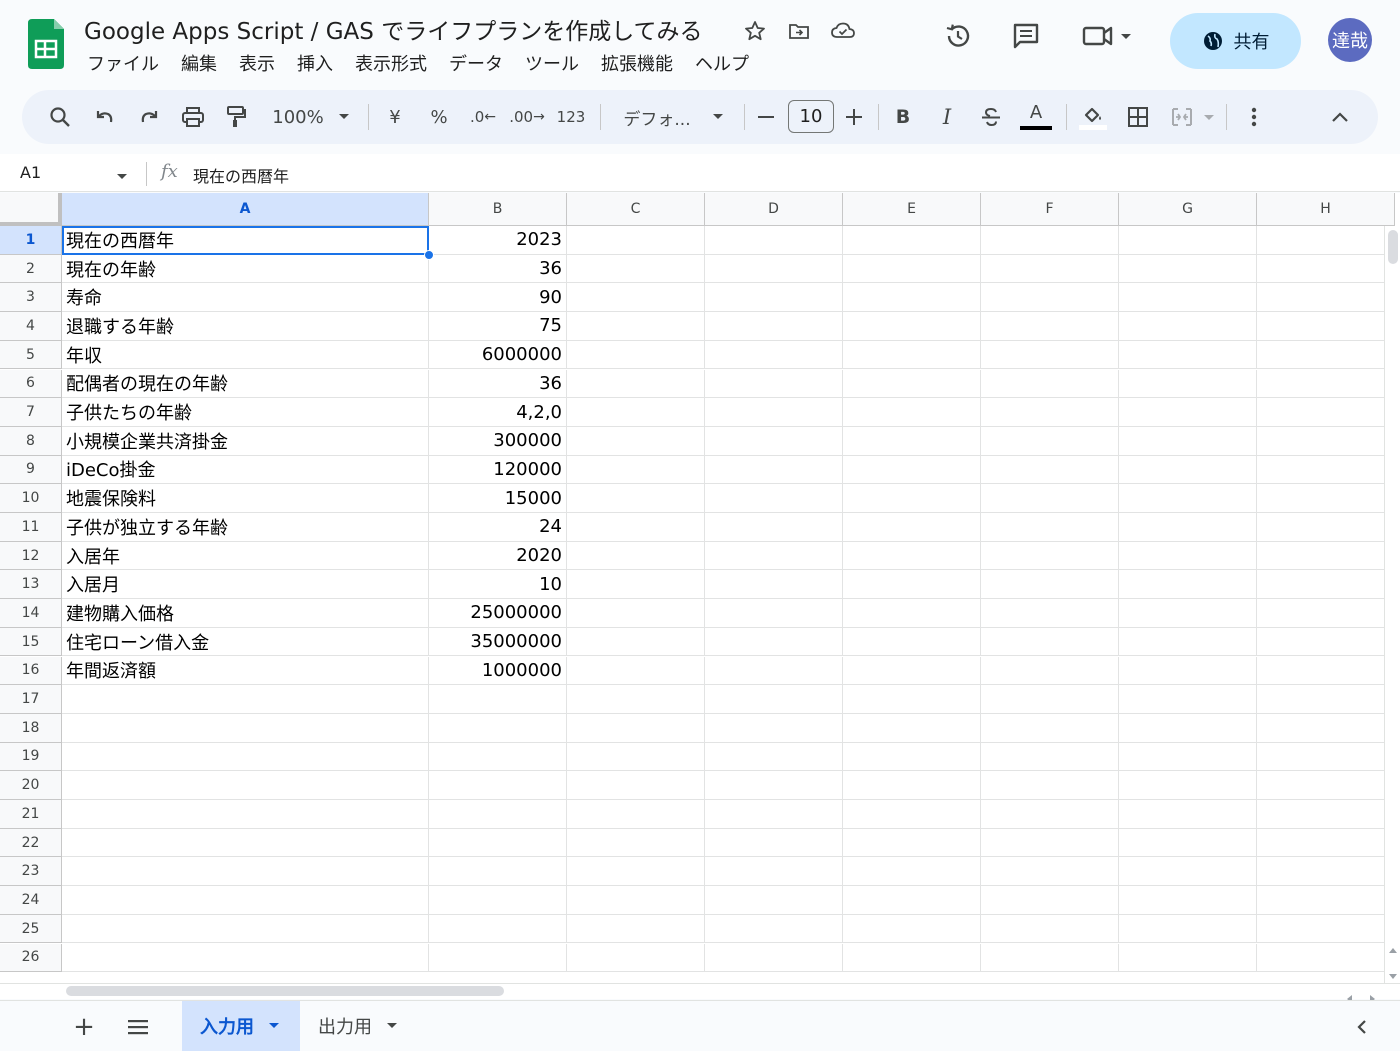 The image size is (1400, 1051). What do you see at coordinates (31, 556) in the screenshot?
I see `row-header-12: 12` at bounding box center [31, 556].